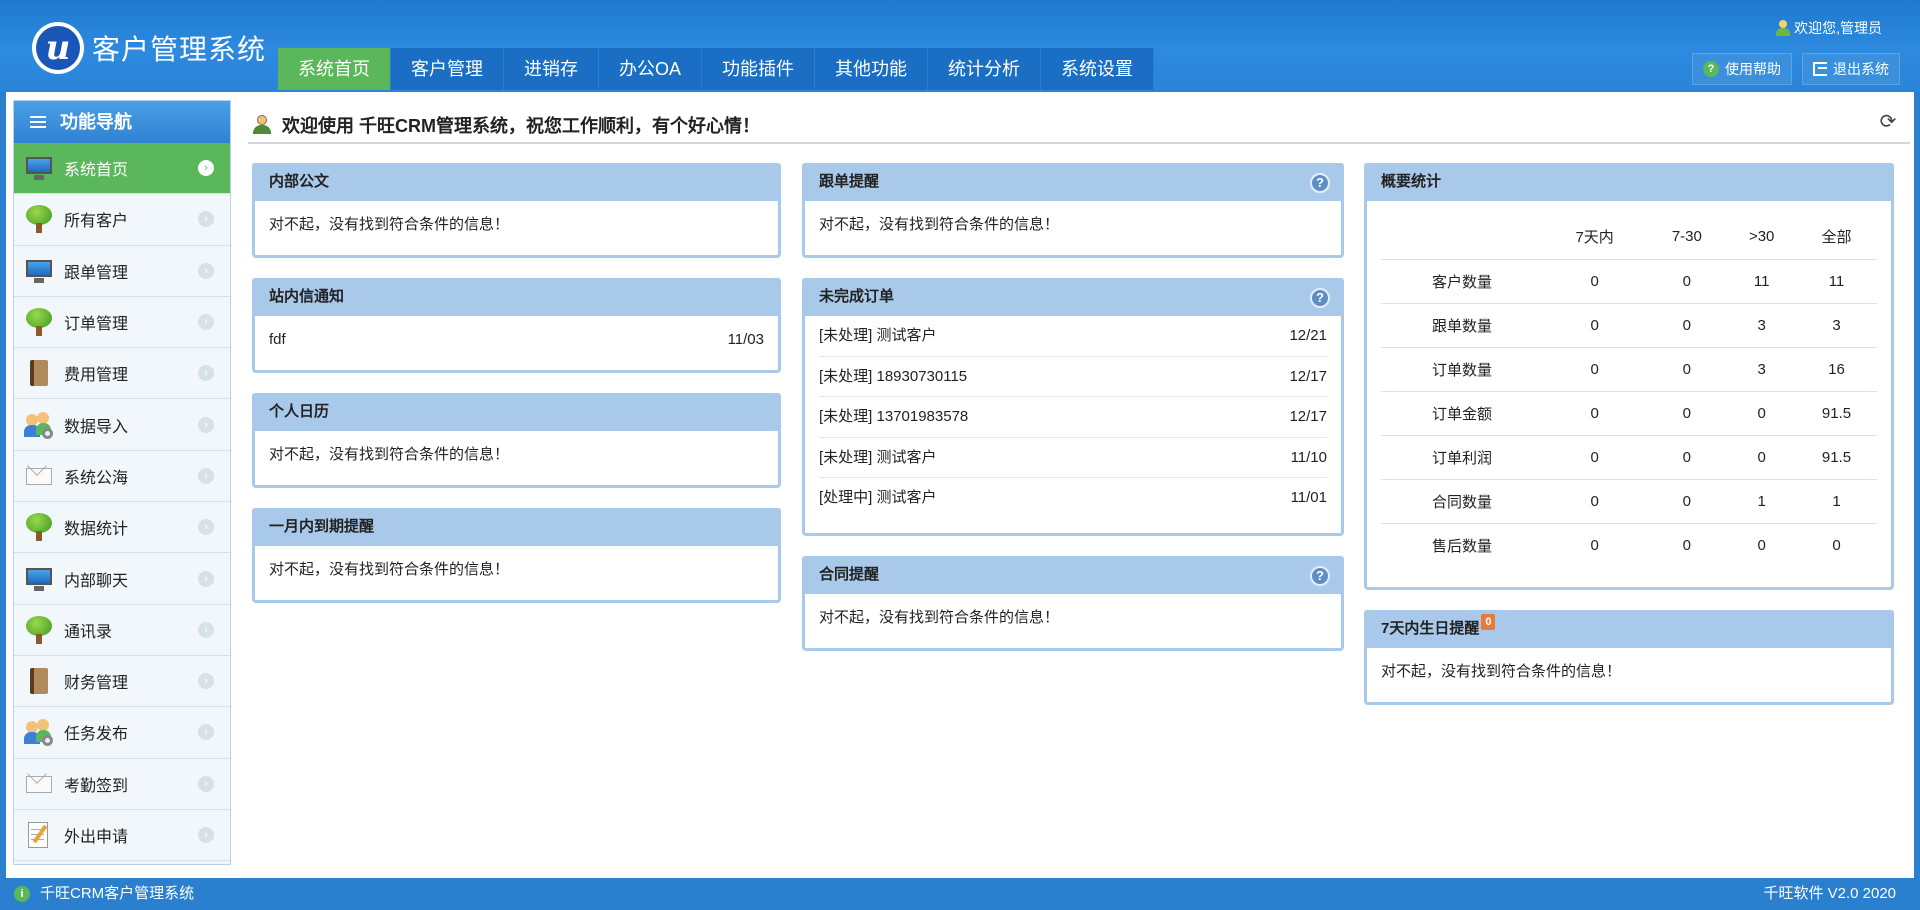 This screenshot has height=910, width=1920. I want to click on logout-button: 退出系统, so click(1851, 69).